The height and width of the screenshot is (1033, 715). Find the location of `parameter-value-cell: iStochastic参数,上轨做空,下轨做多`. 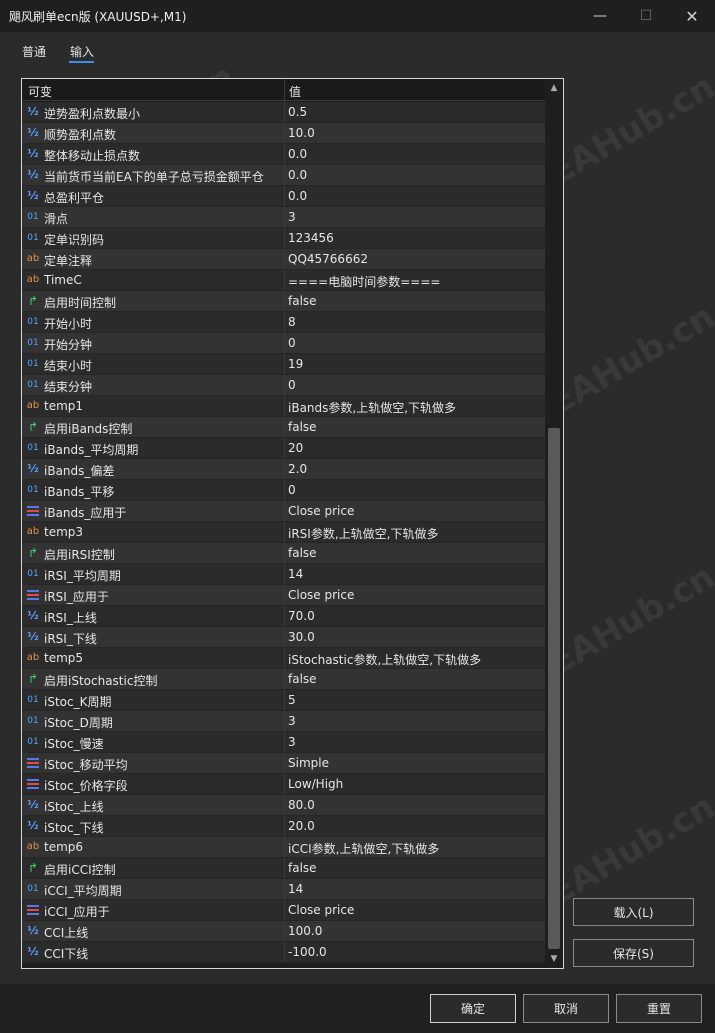

parameter-value-cell: iStochastic参数,上轨做空,下轨做多 is located at coordinates (415, 658).